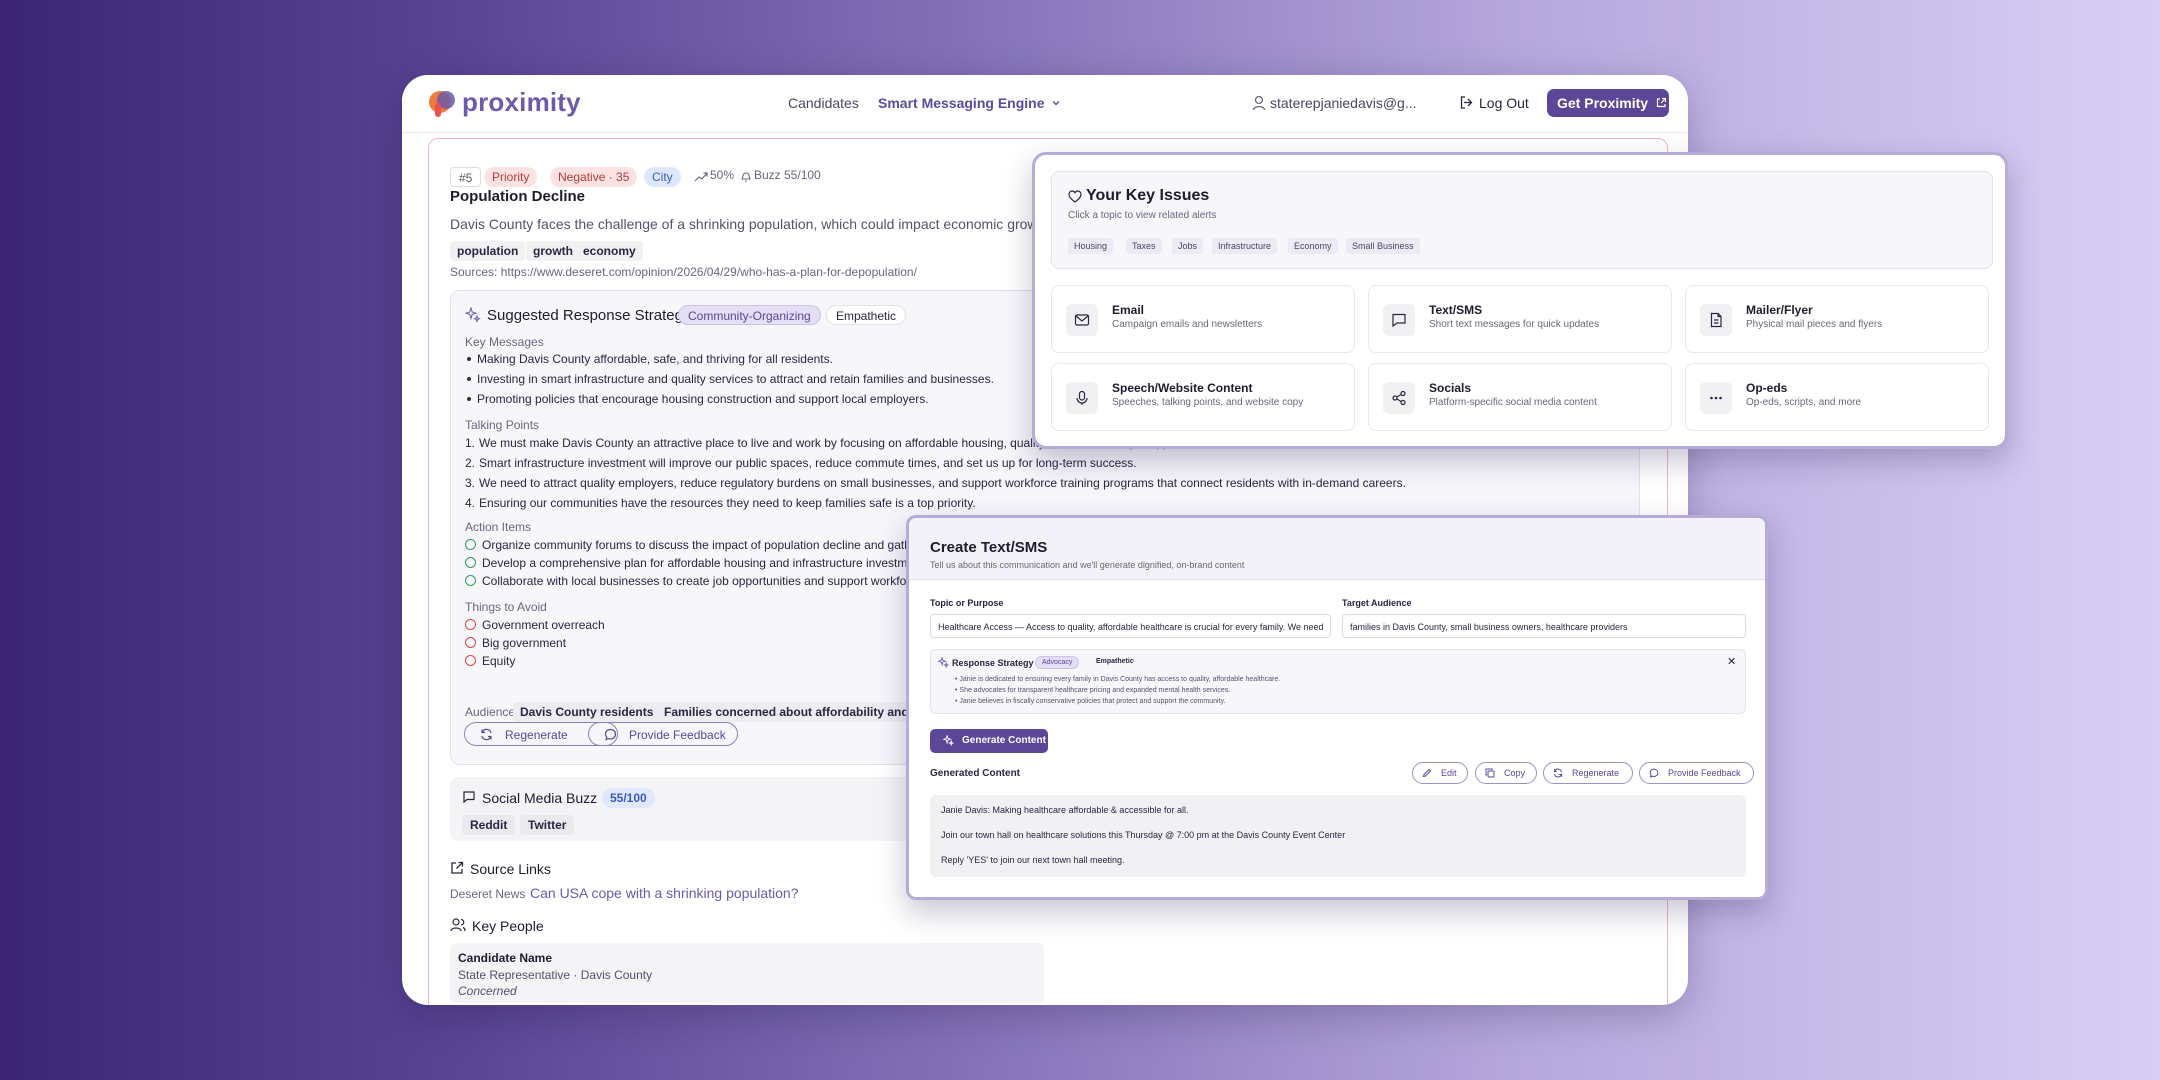  Describe the element at coordinates (823, 103) in the screenshot. I see `nav-candidates: Candidates` at that location.